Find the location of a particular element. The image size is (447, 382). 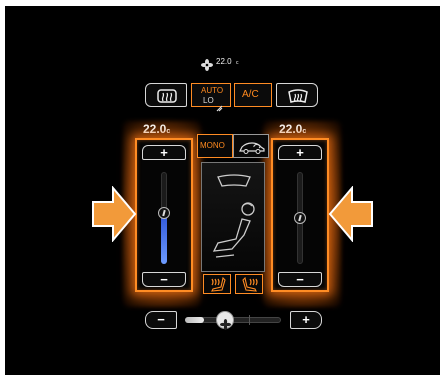

right-temp-plus-button: + is located at coordinates (300, 152).